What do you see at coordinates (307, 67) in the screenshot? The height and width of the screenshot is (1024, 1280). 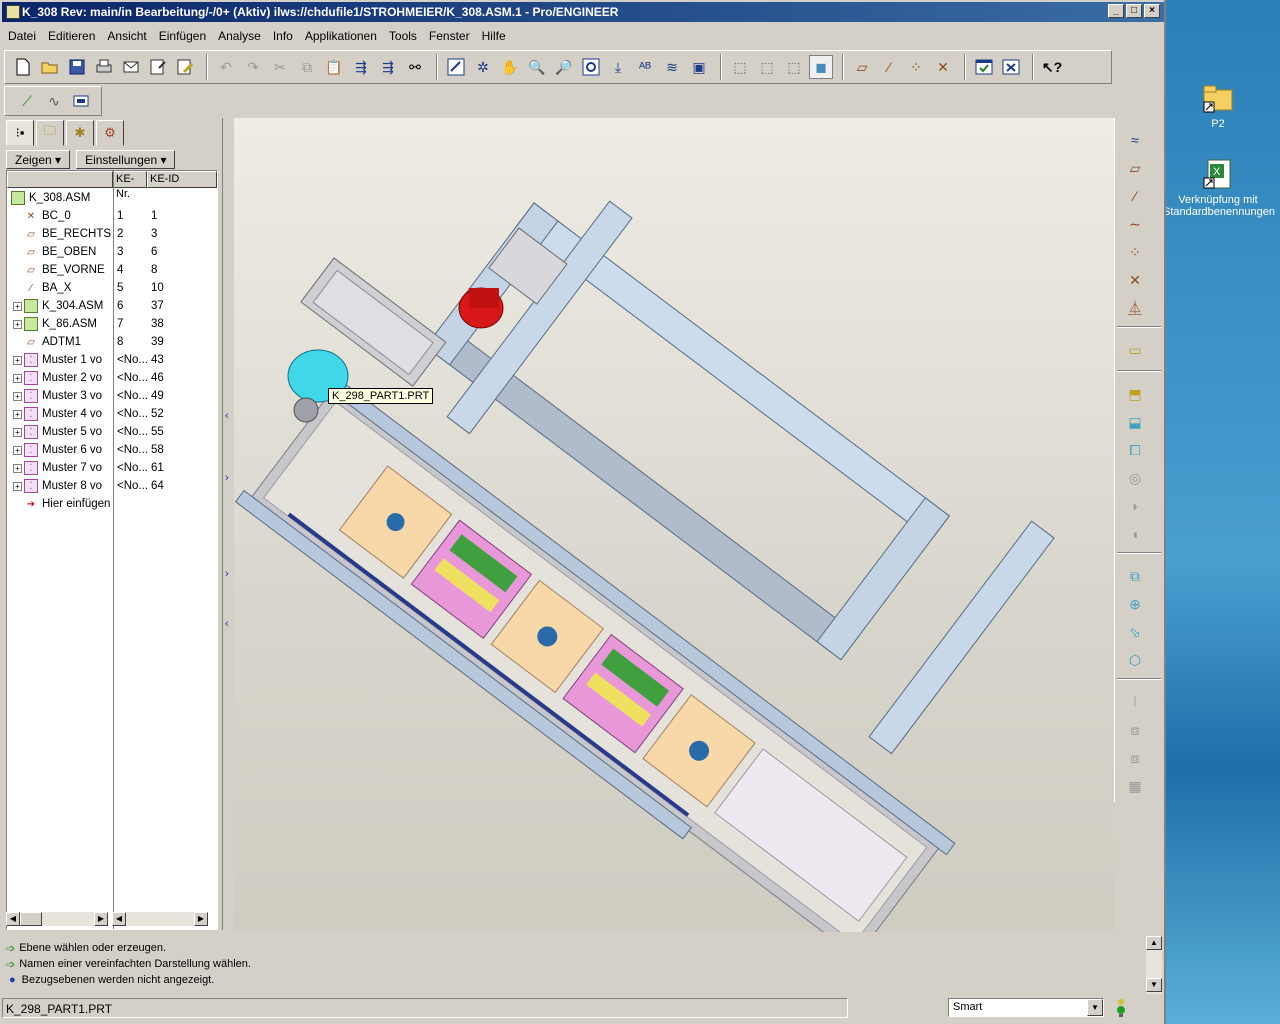 I see `copy-icon: ⧉` at bounding box center [307, 67].